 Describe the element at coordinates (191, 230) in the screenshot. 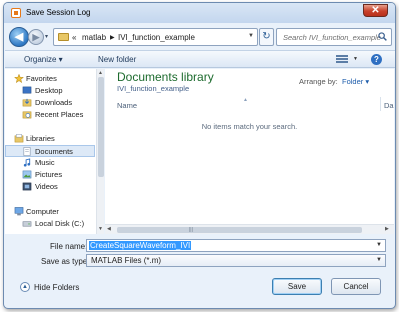

I see `scrollbar-grip-icon: |||` at that location.